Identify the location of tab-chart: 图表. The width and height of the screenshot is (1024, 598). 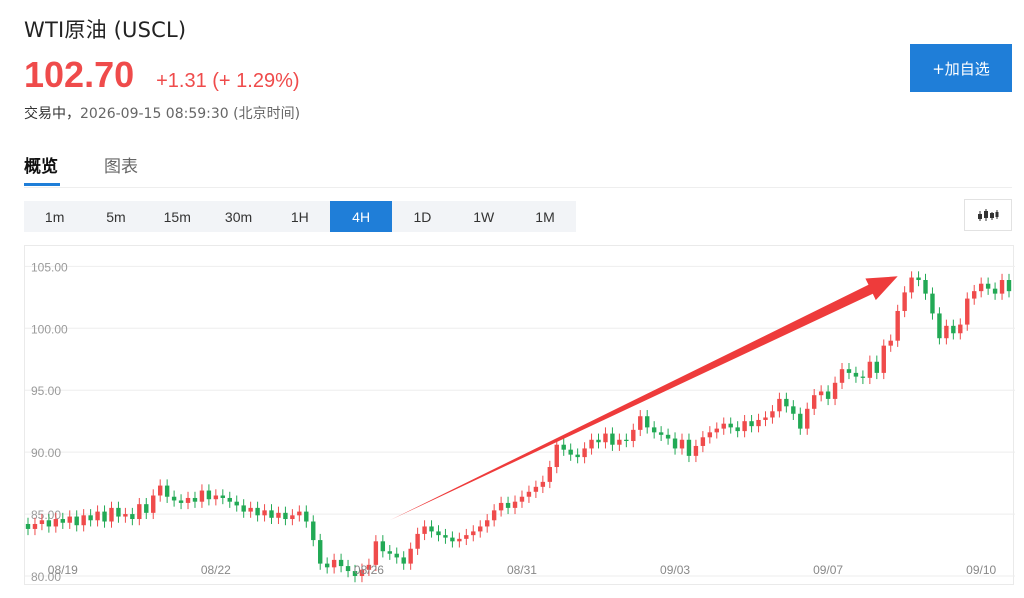
(121, 164).